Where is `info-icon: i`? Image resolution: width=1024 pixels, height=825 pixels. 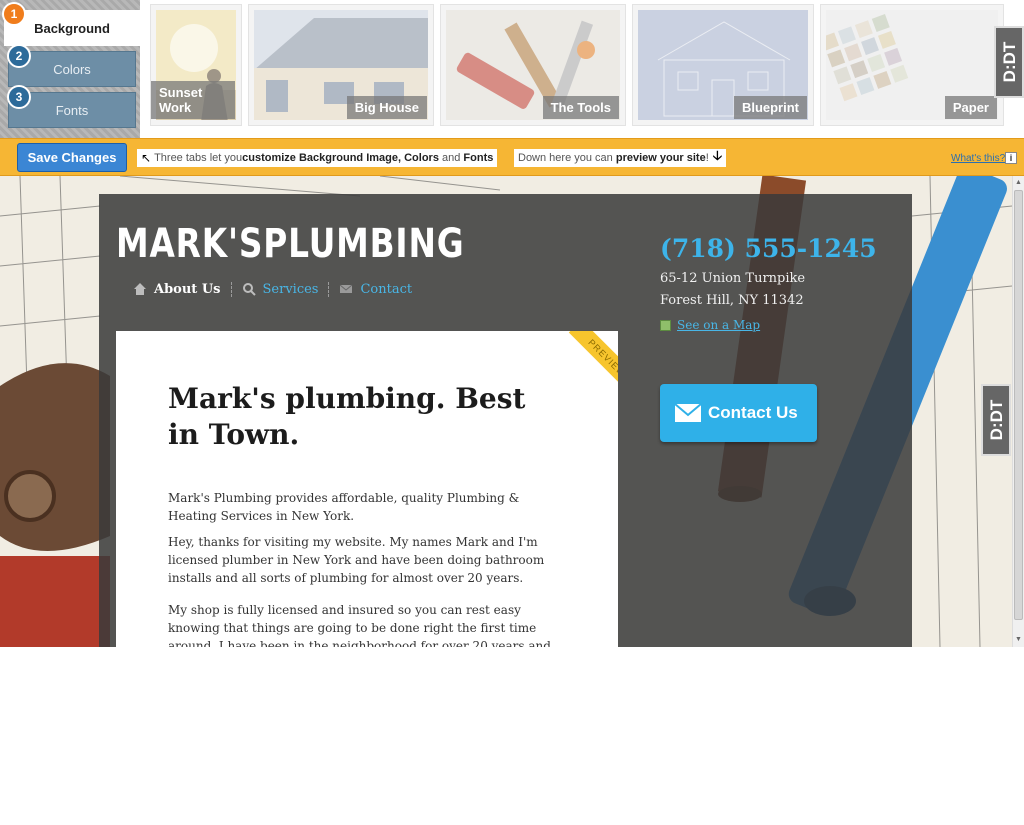 info-icon: i is located at coordinates (1011, 158).